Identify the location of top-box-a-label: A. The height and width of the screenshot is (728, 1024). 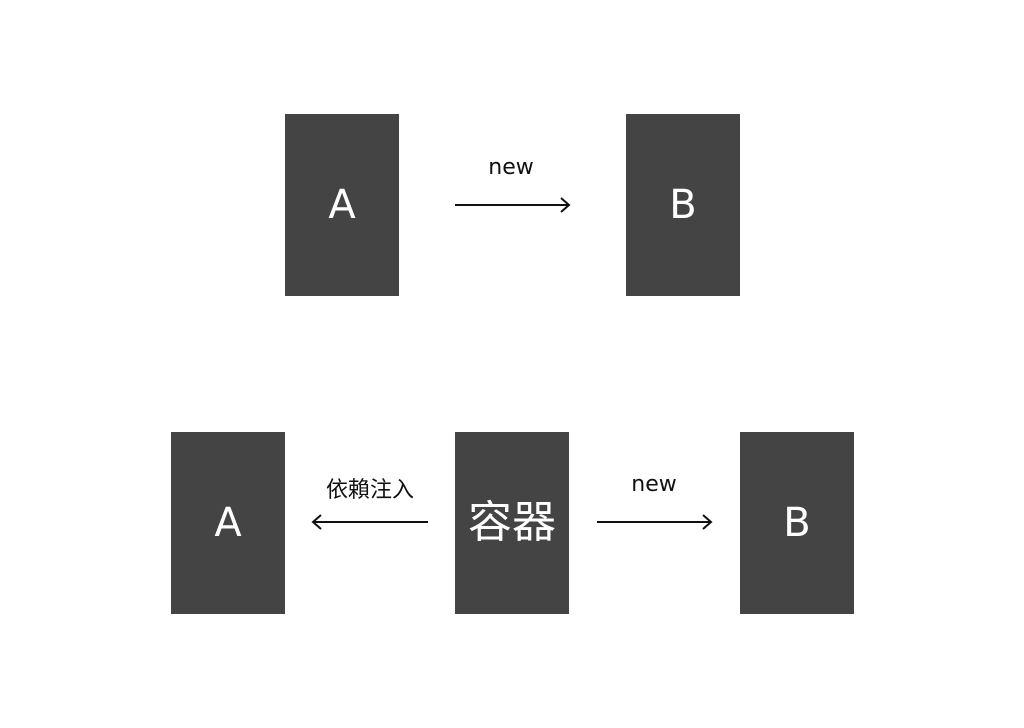
(342, 205).